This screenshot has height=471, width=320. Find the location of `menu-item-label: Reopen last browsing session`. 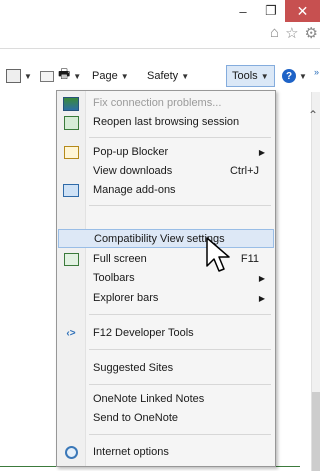

menu-item-label: Reopen last browsing session is located at coordinates (166, 122).